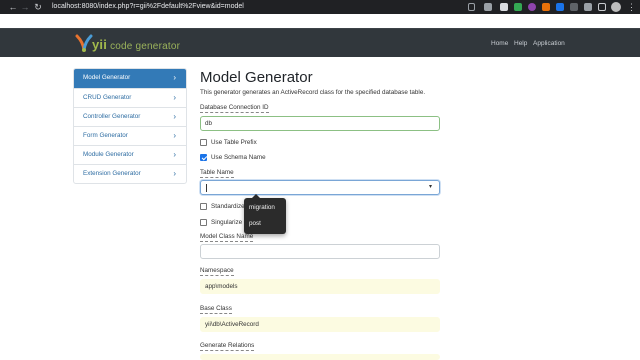  Describe the element at coordinates (238, 157) in the screenshot. I see `checkbox-label: Use Schema Name` at that location.